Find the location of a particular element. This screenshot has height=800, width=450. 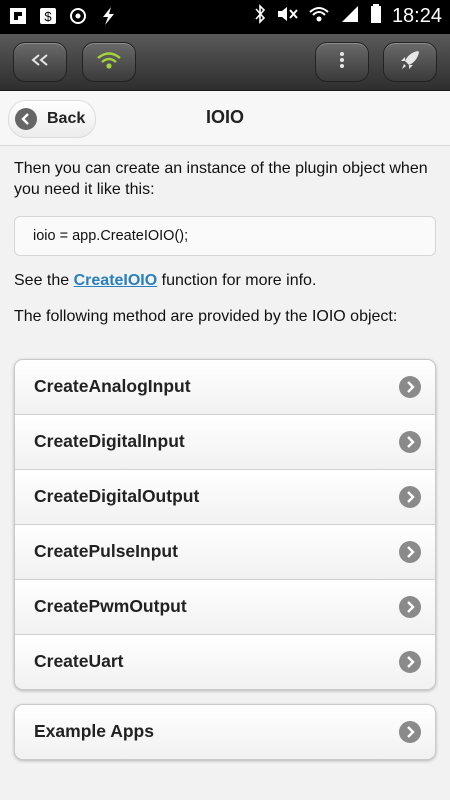

system-icons: 18:24 is located at coordinates (348, 16).